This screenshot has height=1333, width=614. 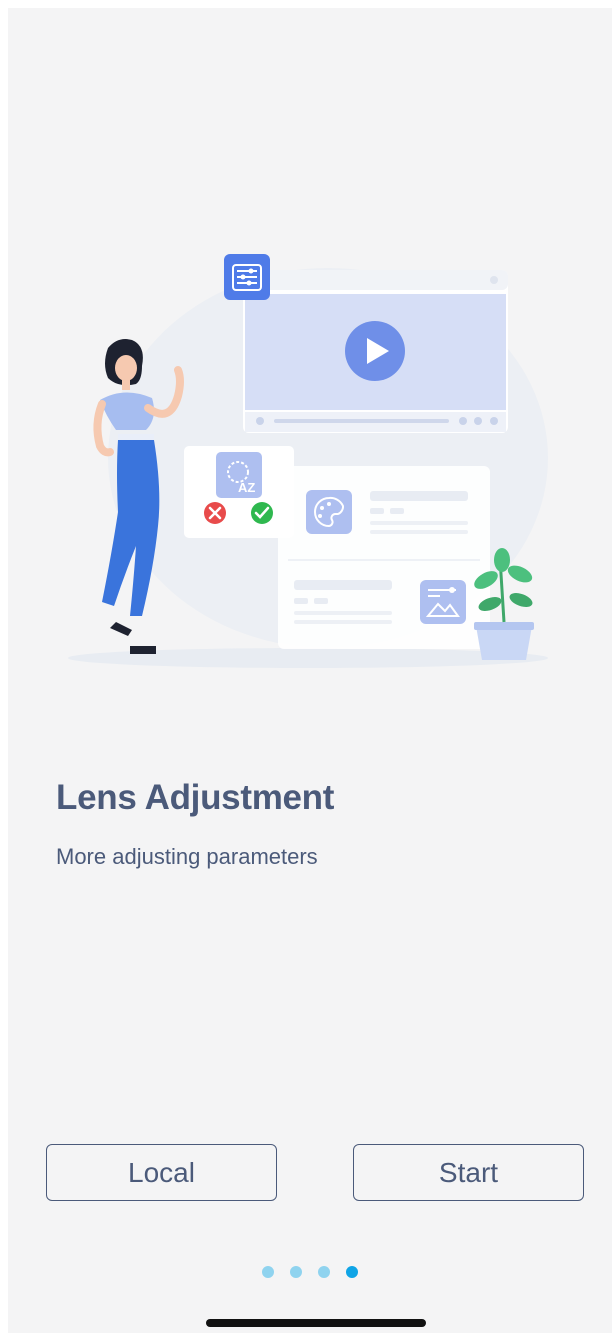 I want to click on home-indicator, so click(x=316, y=1323).